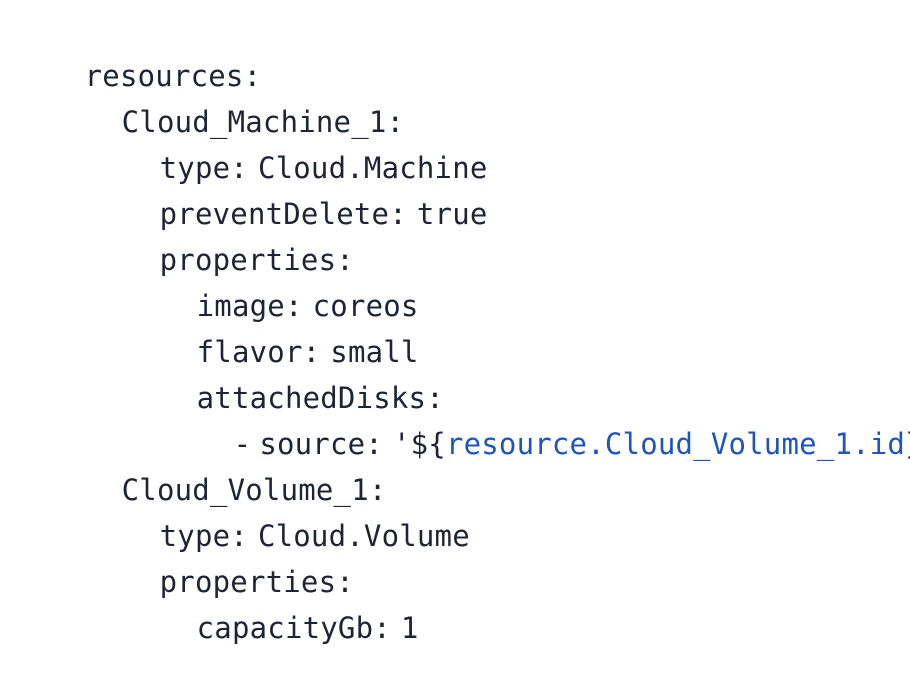  I want to click on source-reference: resource.Cloud_Volume_1.id, so click(675, 444).